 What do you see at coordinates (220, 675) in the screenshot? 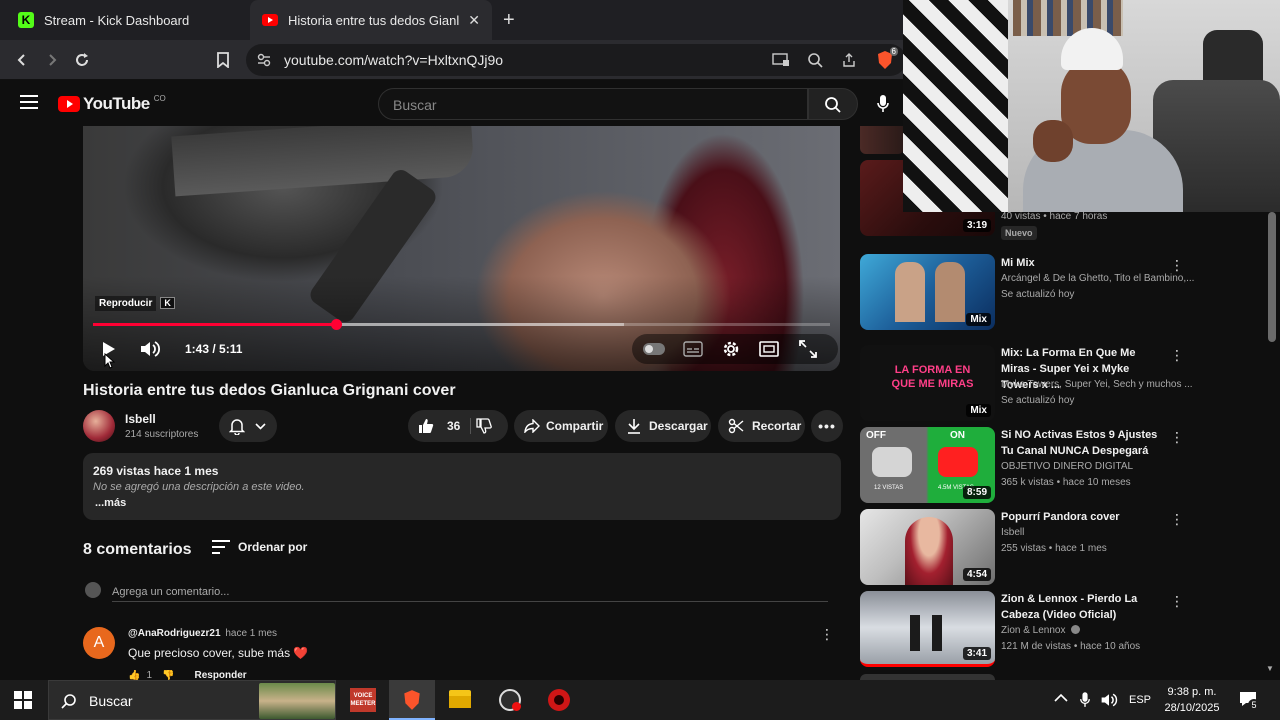
I see `reply-button: Responder` at bounding box center [220, 675].